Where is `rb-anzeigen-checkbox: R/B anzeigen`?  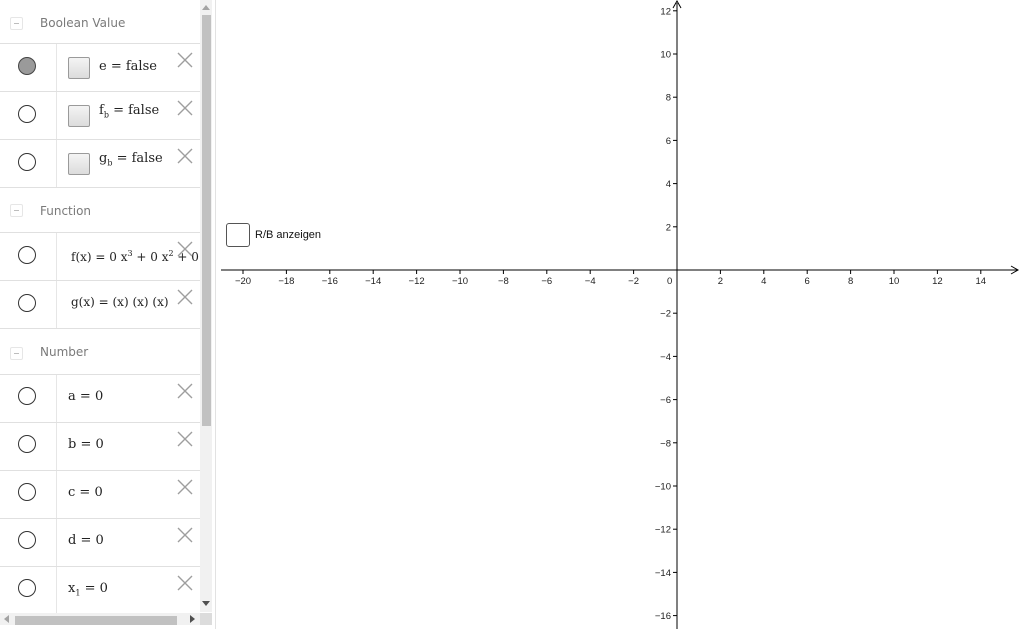 rb-anzeigen-checkbox: R/B anzeigen is located at coordinates (273, 235).